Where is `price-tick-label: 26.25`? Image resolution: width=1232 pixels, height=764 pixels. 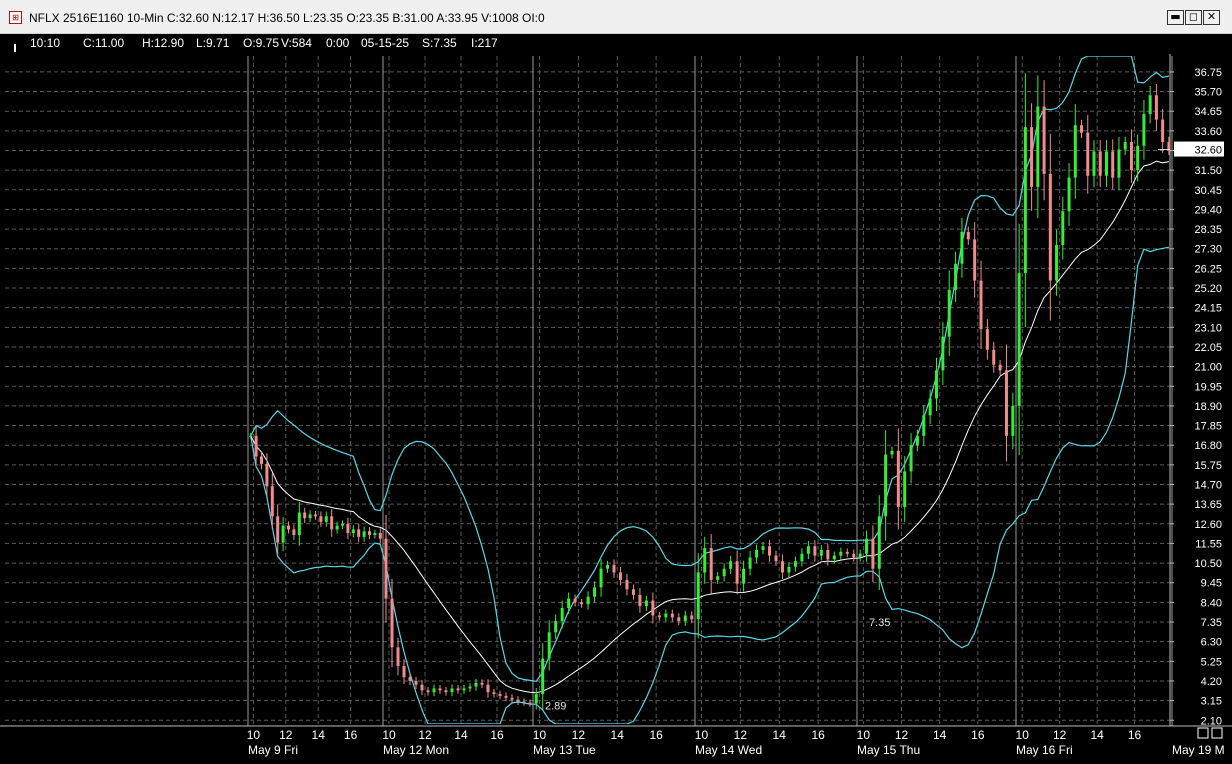
price-tick-label: 26.25 is located at coordinates (1208, 269).